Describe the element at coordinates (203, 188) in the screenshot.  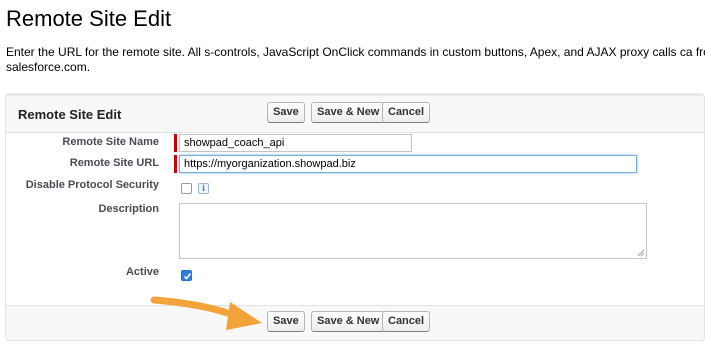
I see `info-icon: i` at that location.